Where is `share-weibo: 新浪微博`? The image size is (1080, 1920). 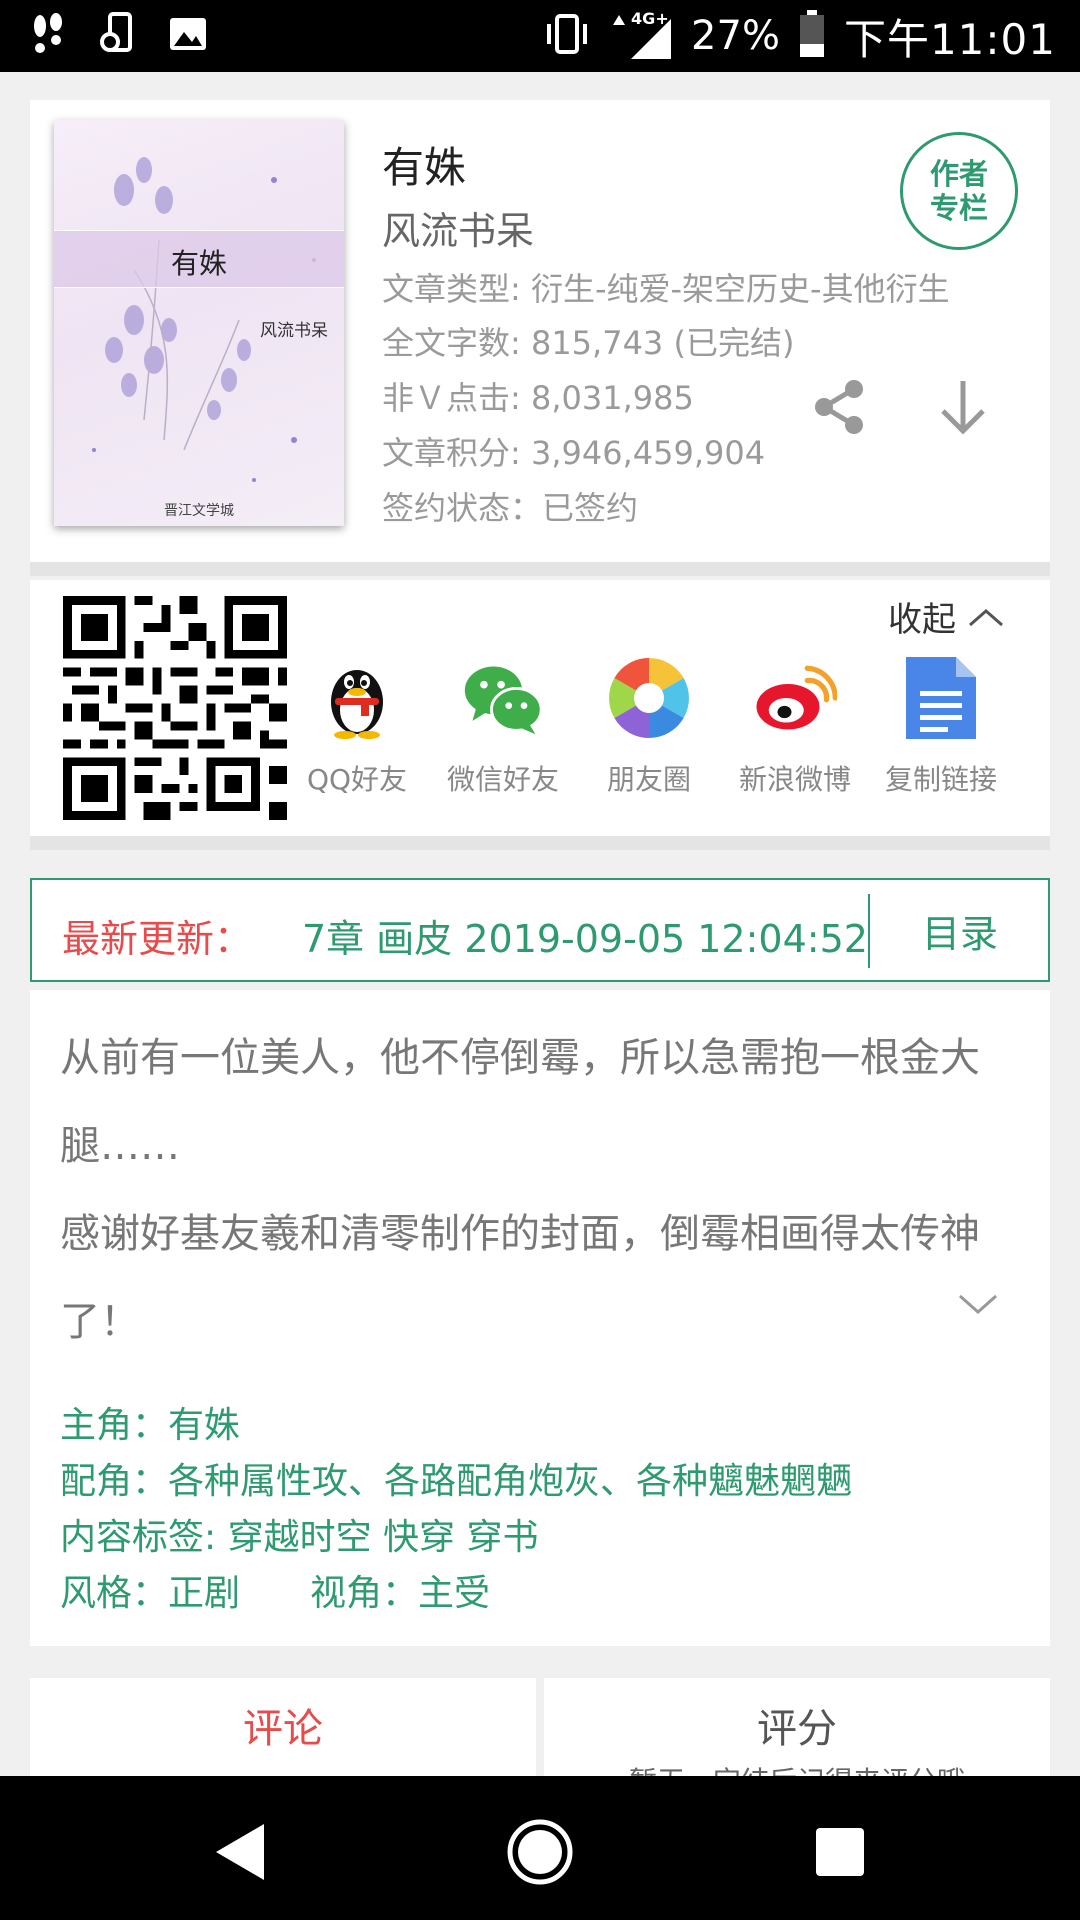 share-weibo: 新浪微博 is located at coordinates (795, 727).